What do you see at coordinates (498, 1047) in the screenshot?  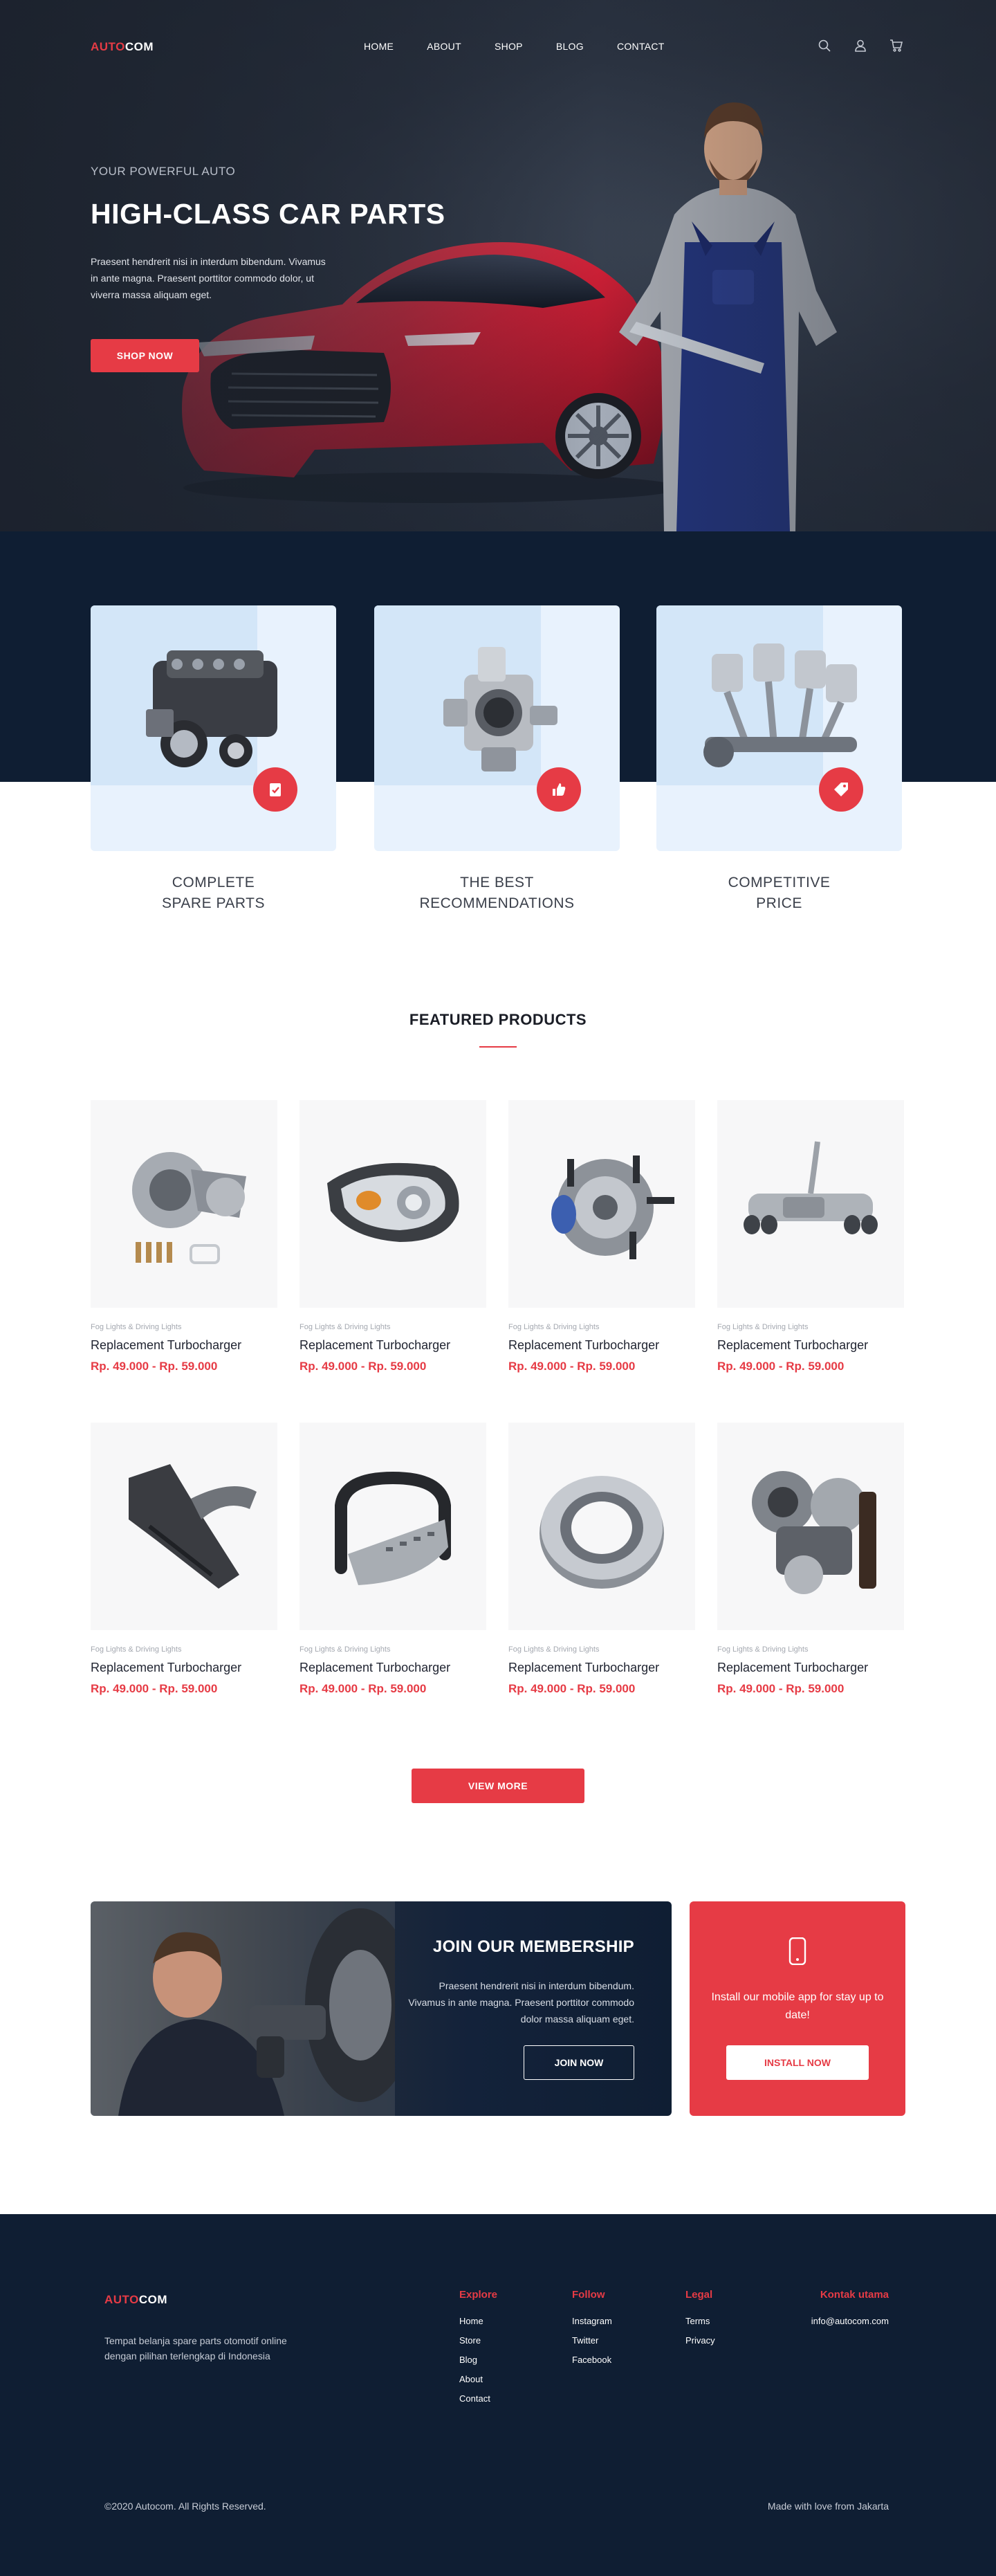 I see `title-underline` at bounding box center [498, 1047].